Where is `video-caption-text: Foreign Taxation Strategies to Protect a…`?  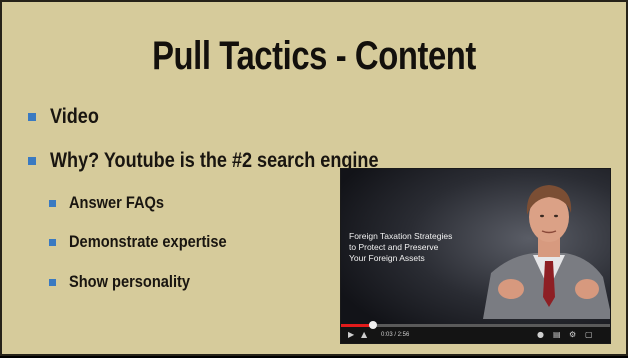
video-caption-text: Foreign Taxation Strategies to Protect a… is located at coordinates (401, 247).